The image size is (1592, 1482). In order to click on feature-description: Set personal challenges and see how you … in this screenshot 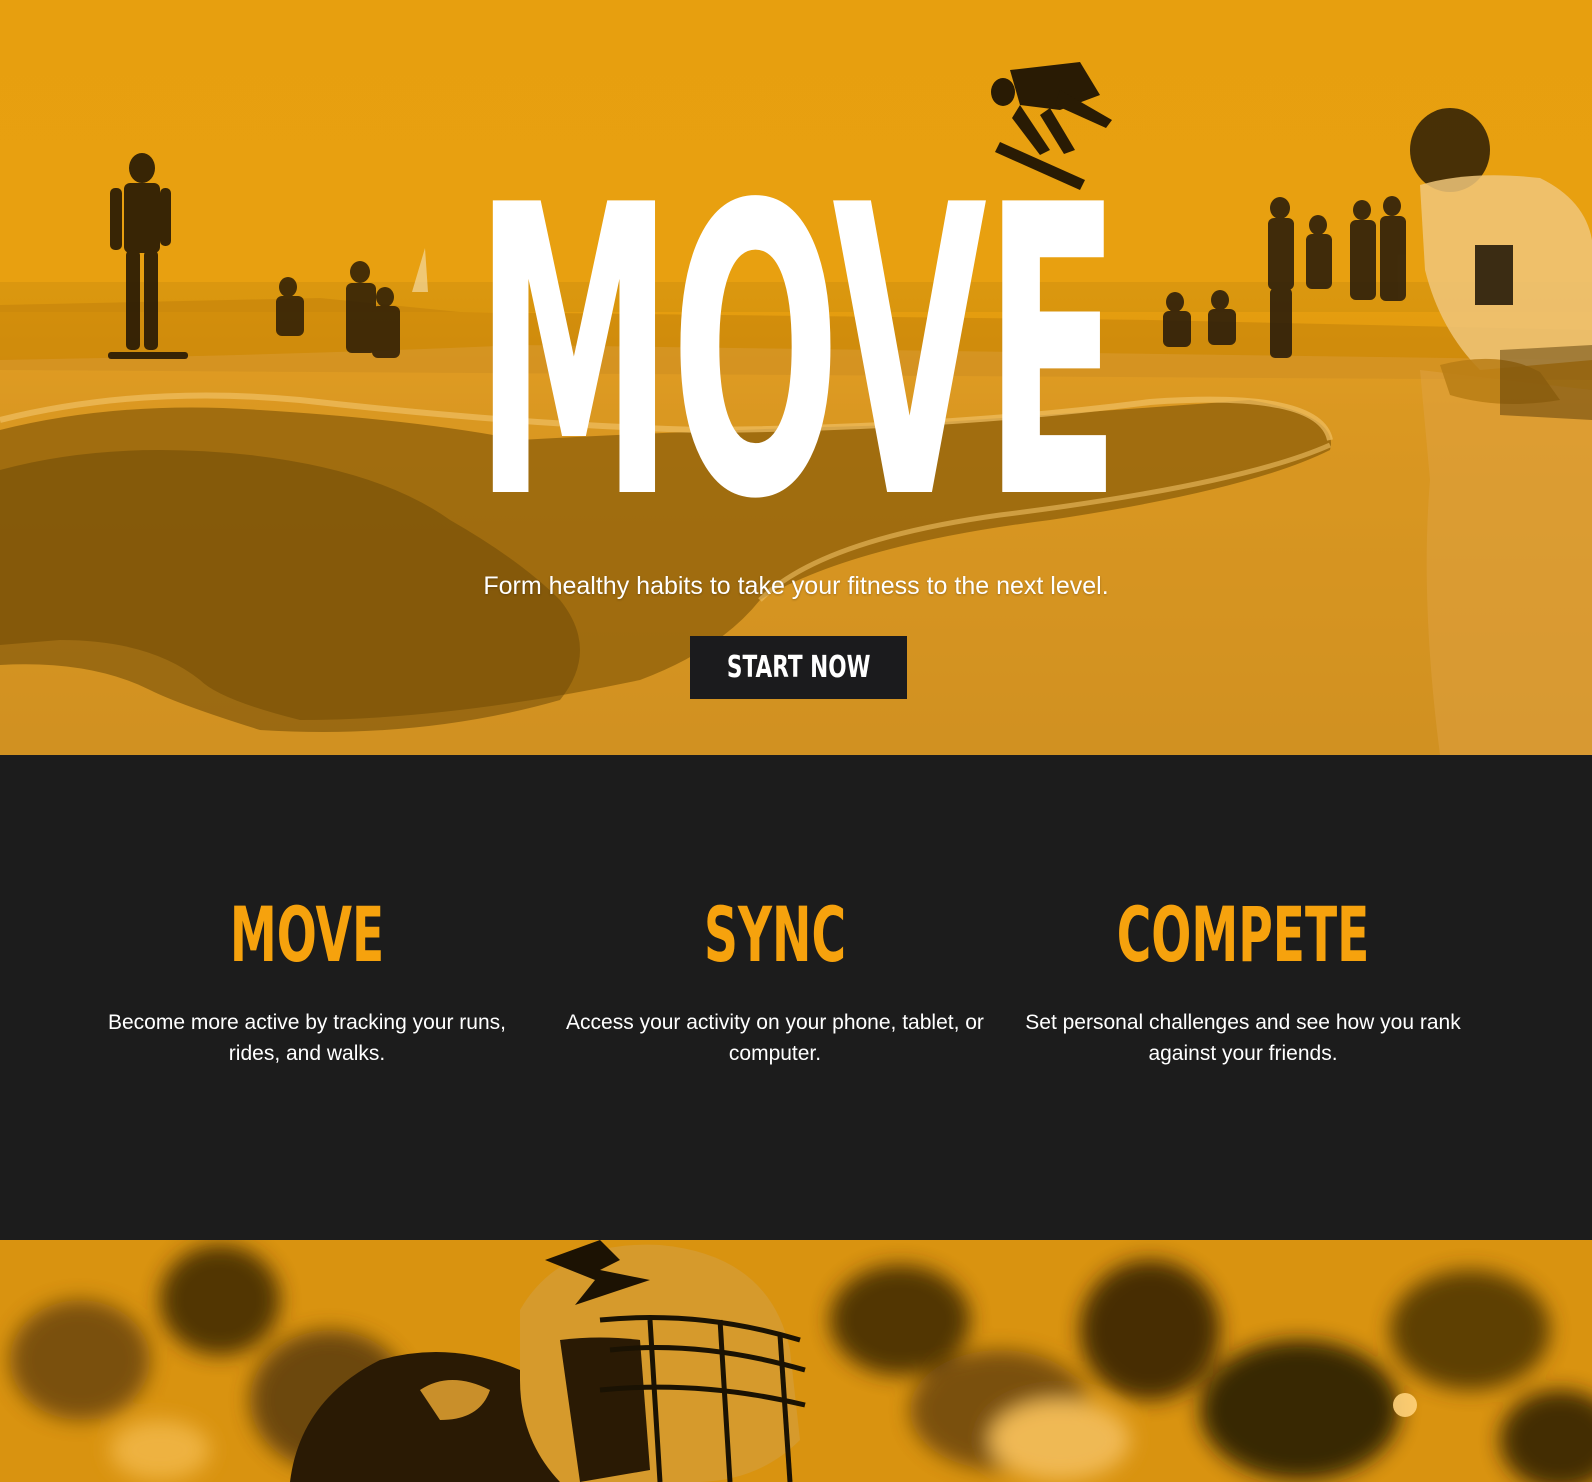, I will do `click(1243, 1038)`.